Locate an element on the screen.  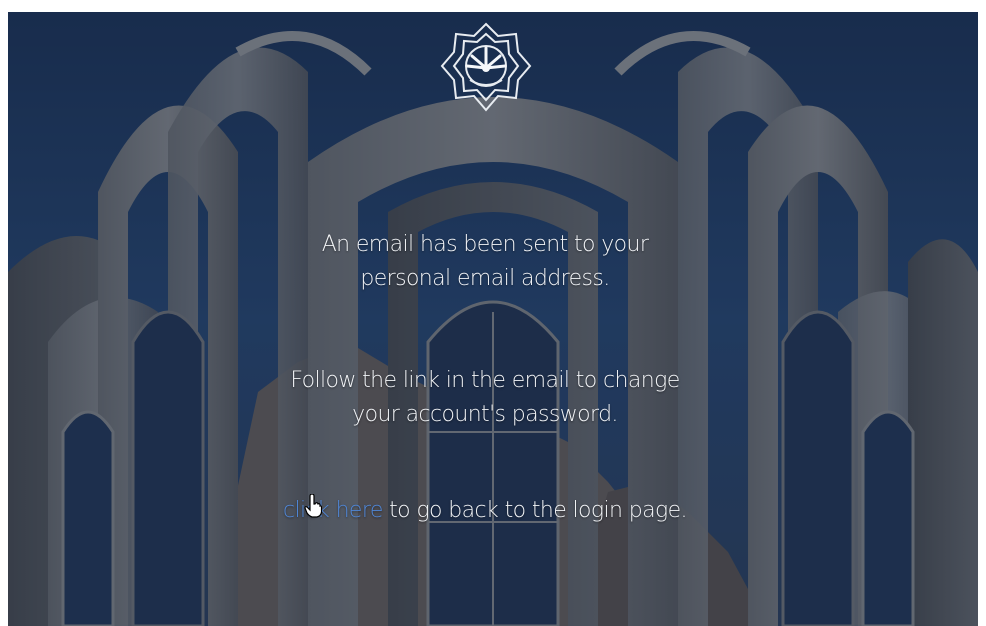
message-line-2: personal email address. is located at coordinates (485, 278).